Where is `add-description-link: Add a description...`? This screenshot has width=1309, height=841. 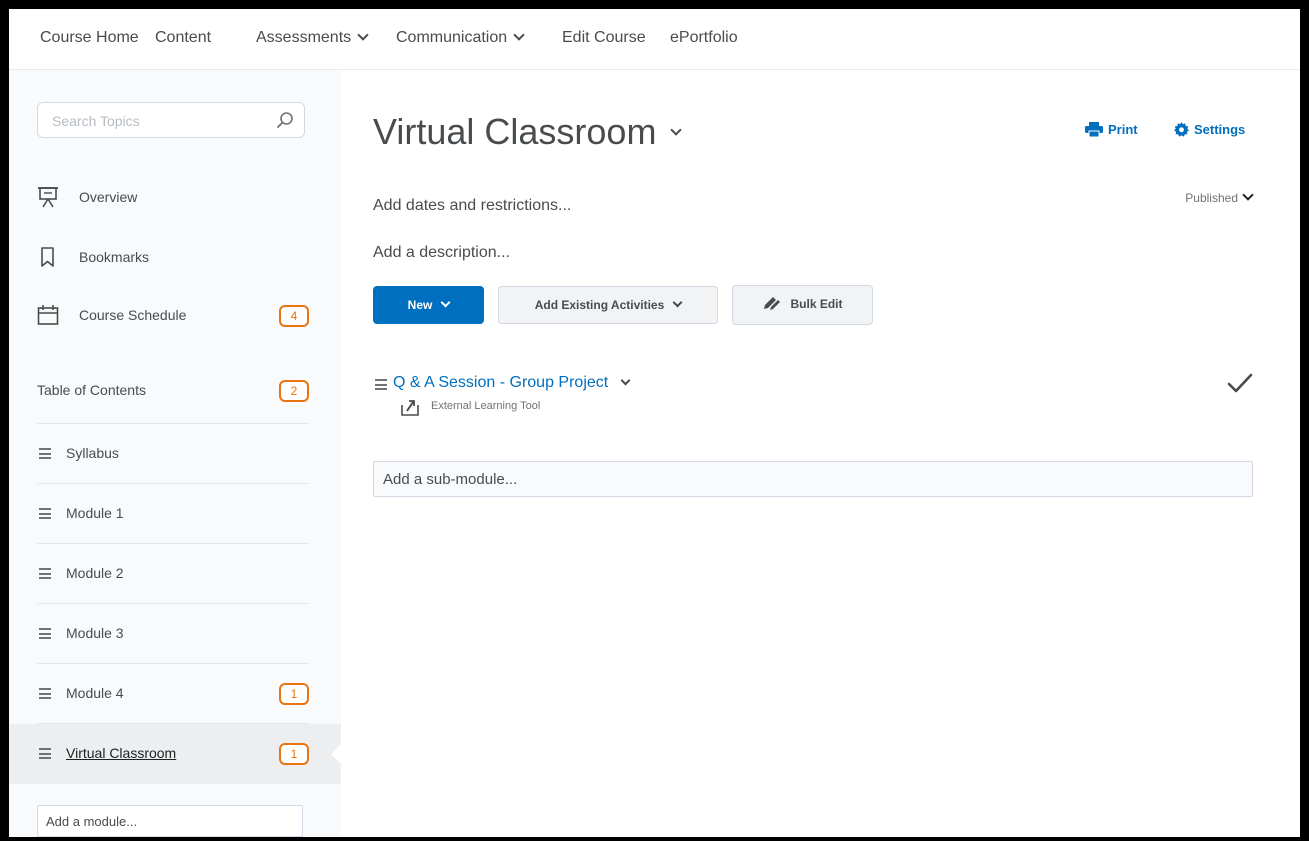 add-description-link: Add a description... is located at coordinates (441, 253).